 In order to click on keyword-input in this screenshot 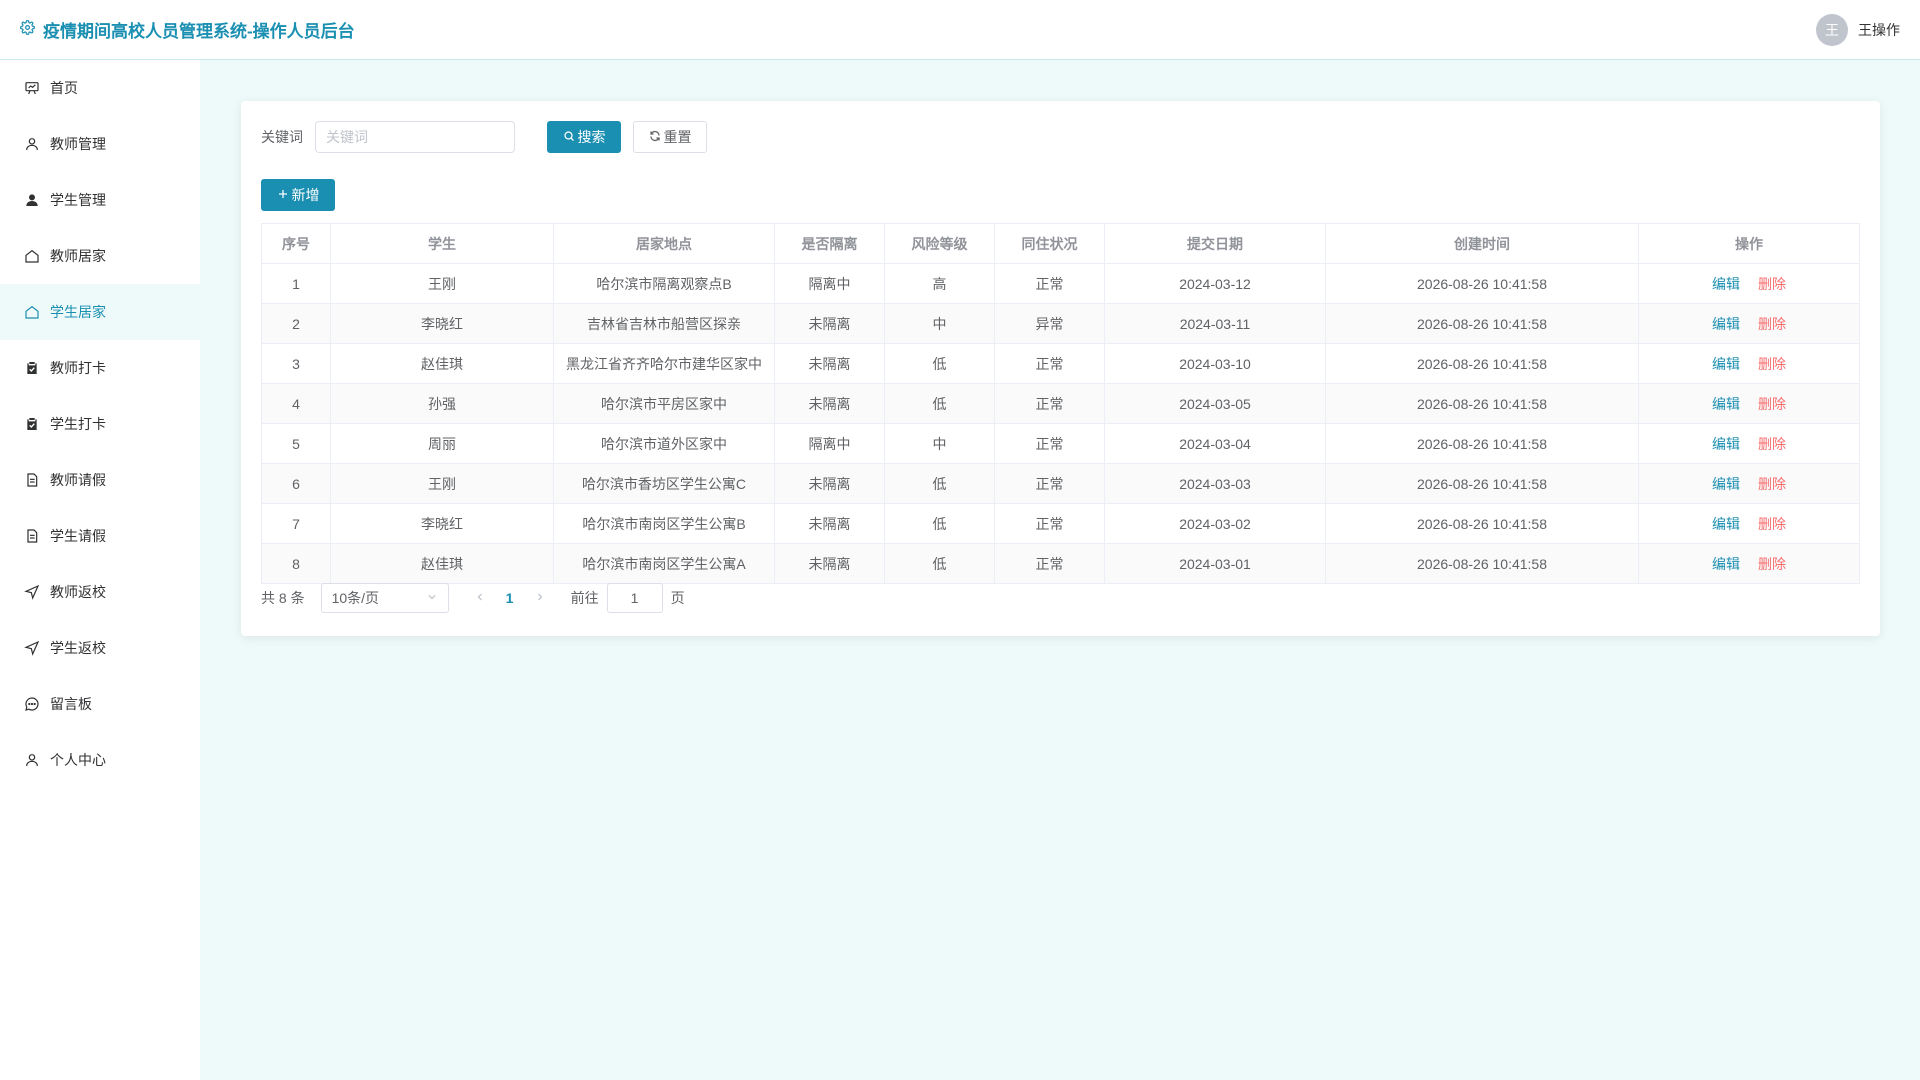, I will do `click(415, 137)`.